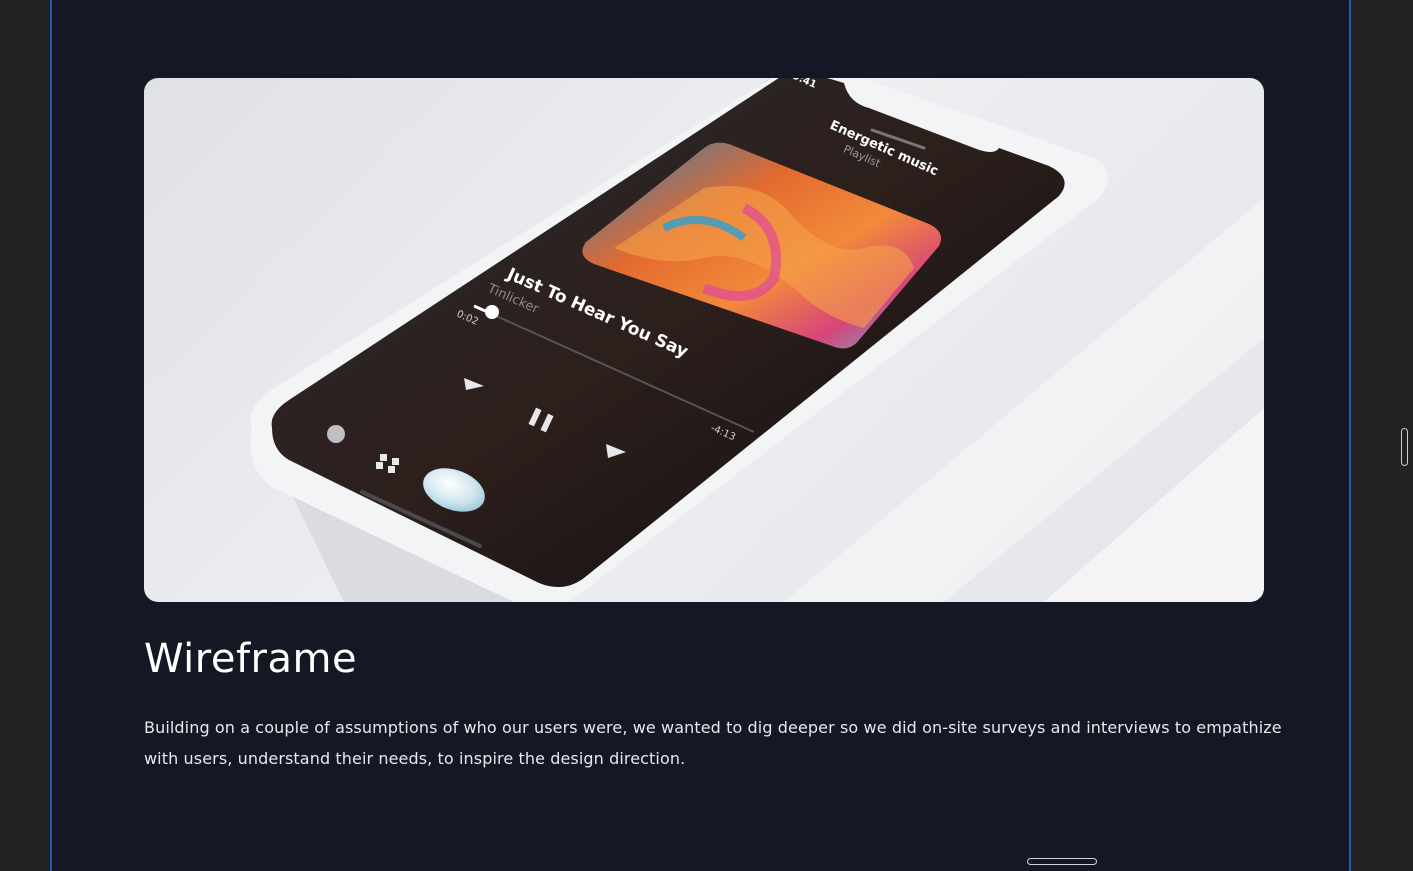 The image size is (1413, 871). I want to click on section-title: Wireframe, so click(251, 659).